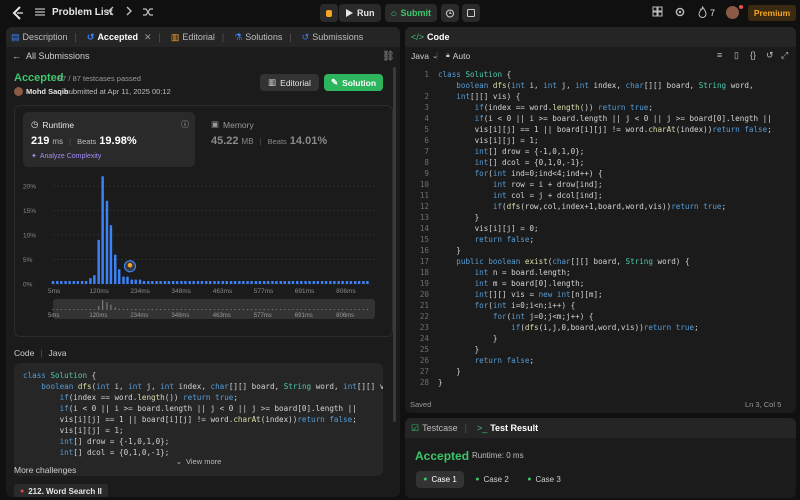 The width and height of the screenshot is (800, 500). What do you see at coordinates (82, 12) in the screenshot?
I see `problem-list-link: Problem List` at bounding box center [82, 12].